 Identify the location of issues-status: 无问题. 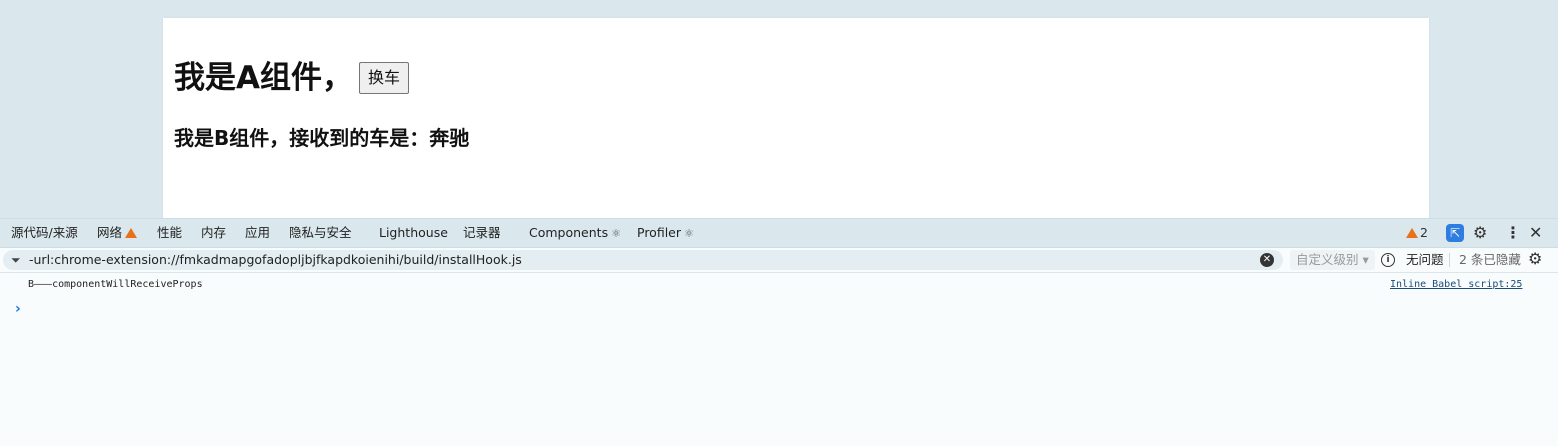
(1425, 260).